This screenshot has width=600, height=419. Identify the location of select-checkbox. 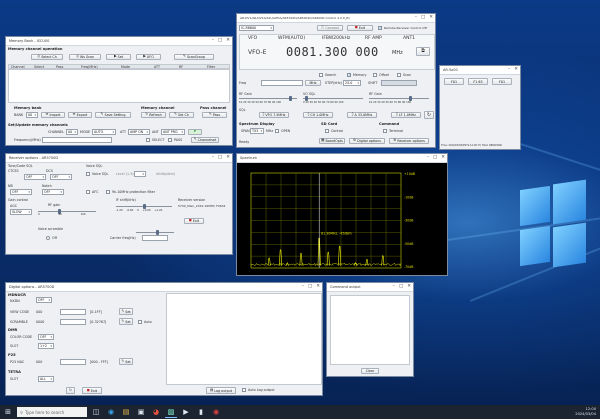
(148, 140).